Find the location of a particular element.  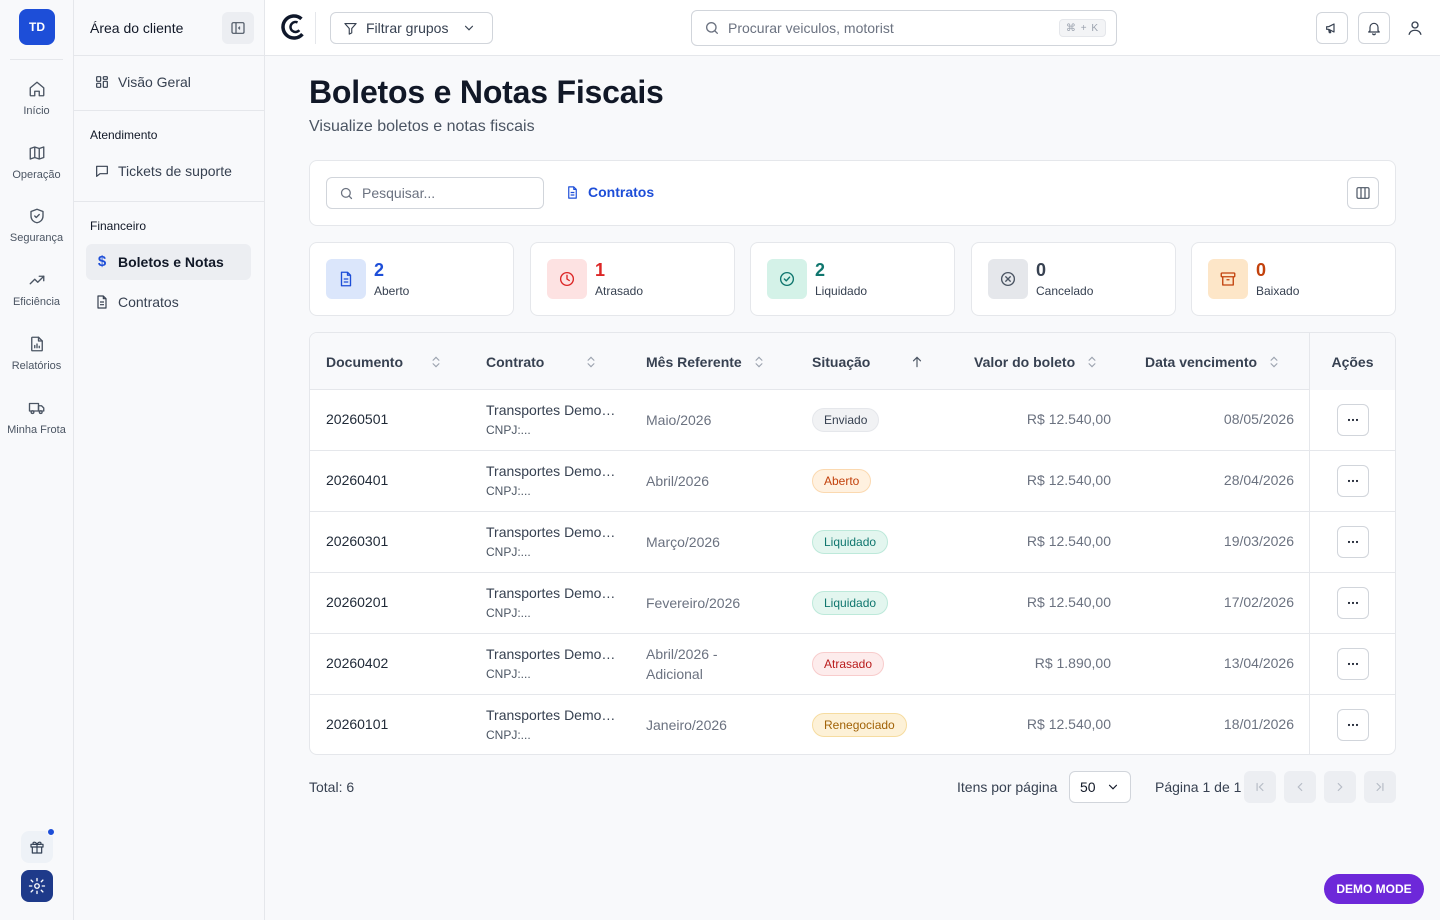

gift-icon is located at coordinates (37, 847).